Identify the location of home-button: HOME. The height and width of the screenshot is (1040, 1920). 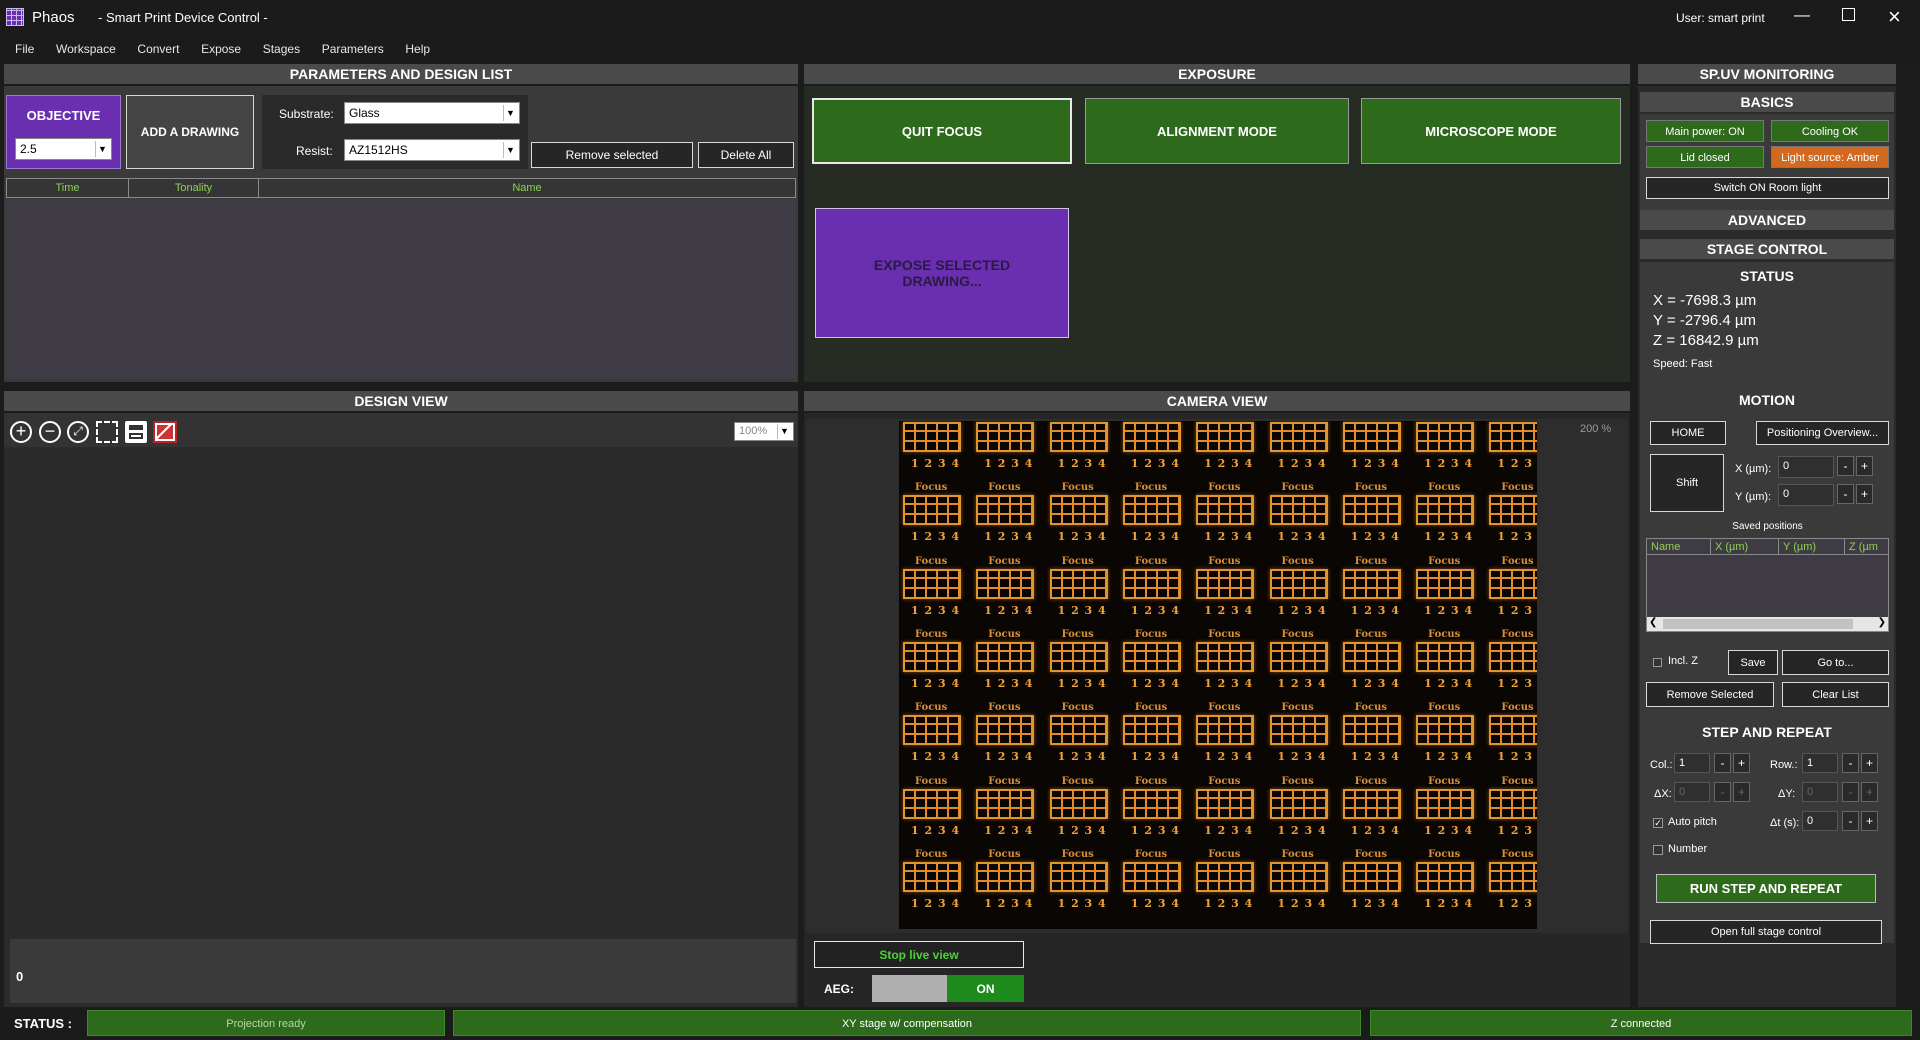
(1688, 433).